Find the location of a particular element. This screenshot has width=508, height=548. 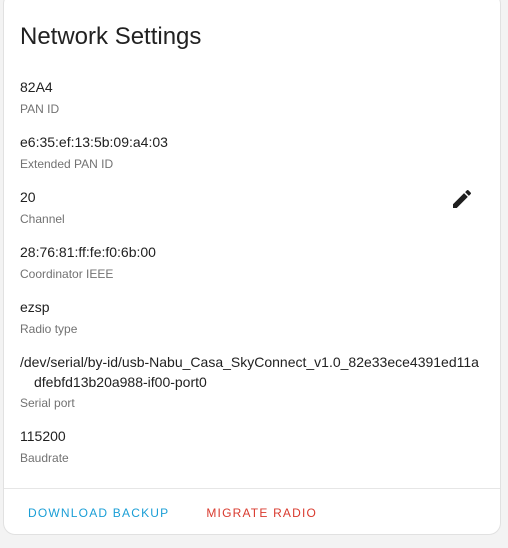

setting-label: Radio type is located at coordinates (49, 329).